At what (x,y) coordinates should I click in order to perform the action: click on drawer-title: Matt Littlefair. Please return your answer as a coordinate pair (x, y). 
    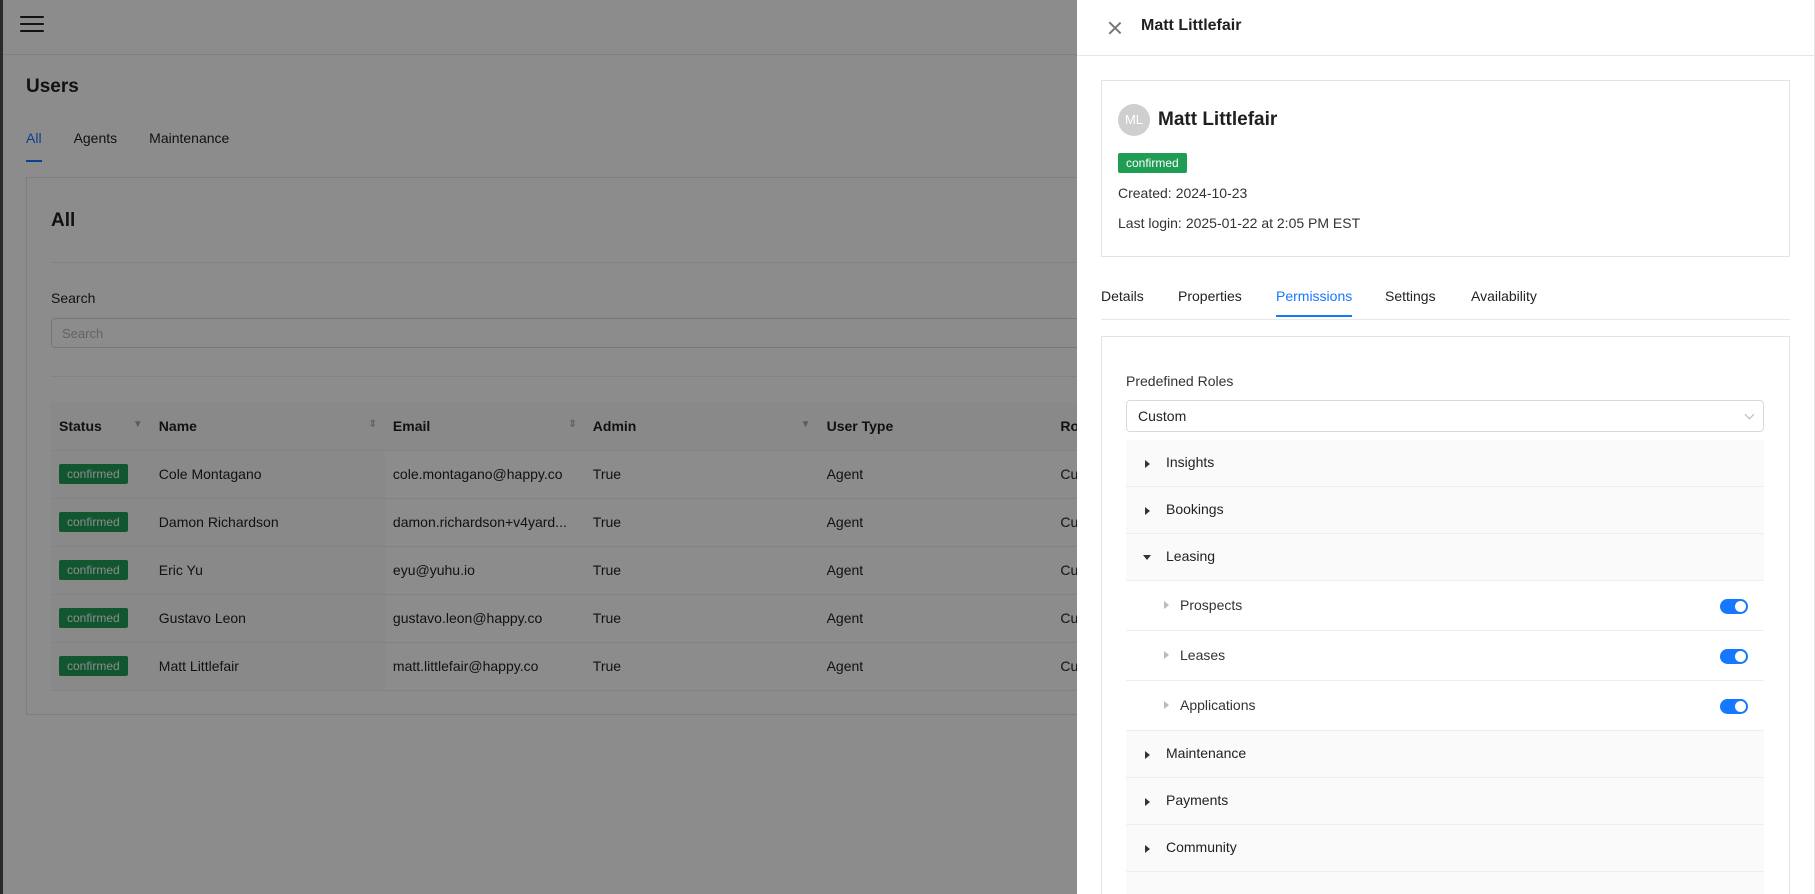
    Looking at the image, I should click on (1191, 25).